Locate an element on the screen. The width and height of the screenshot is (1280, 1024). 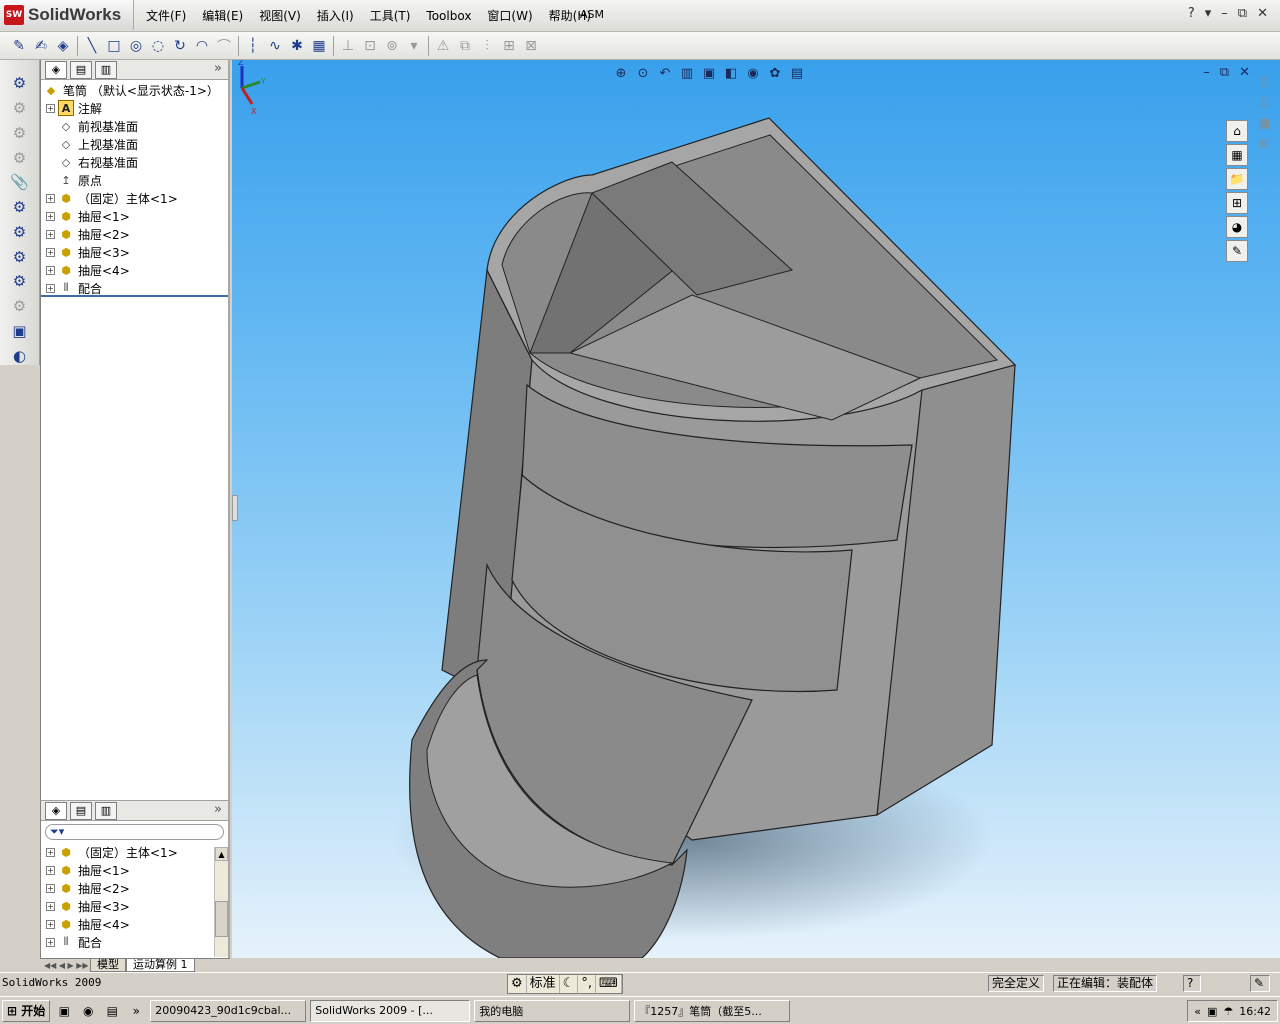
filter-field: ⏷▾ is located at coordinates (134, 832).